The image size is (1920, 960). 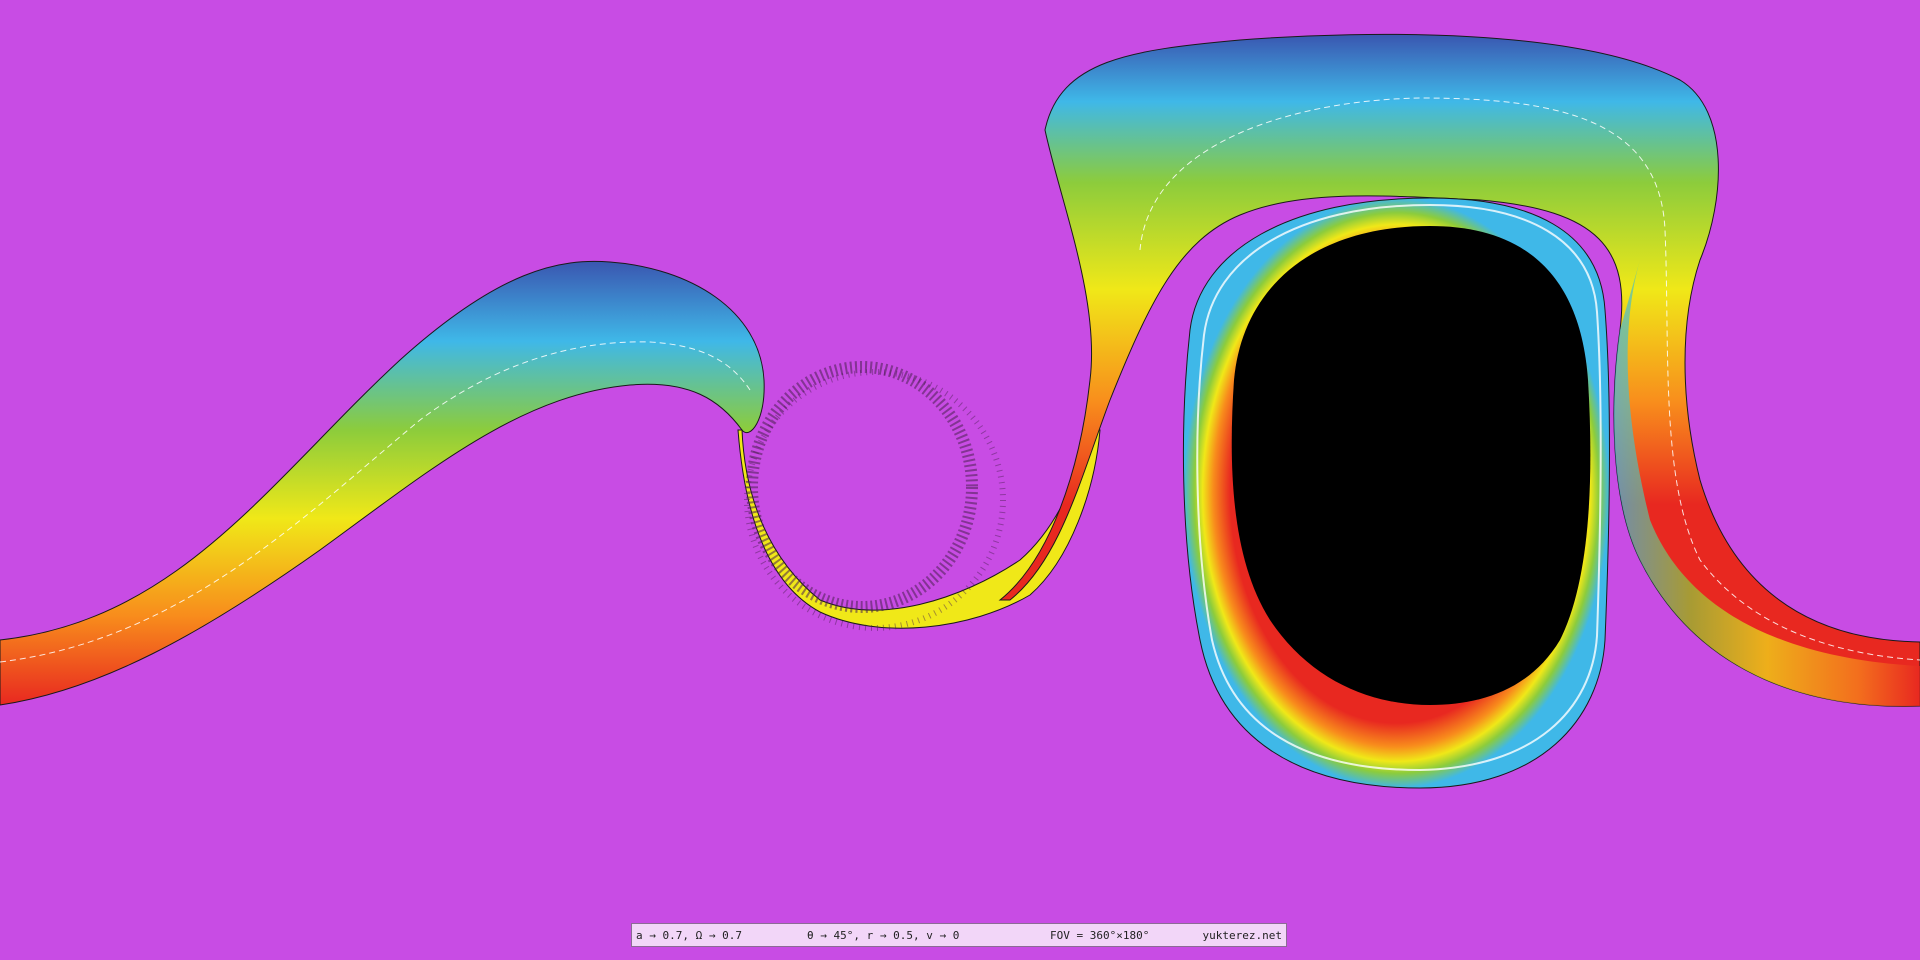 I want to click on spin-parameters: a → 0.7, Ω → 0.7, so click(x=689, y=935).